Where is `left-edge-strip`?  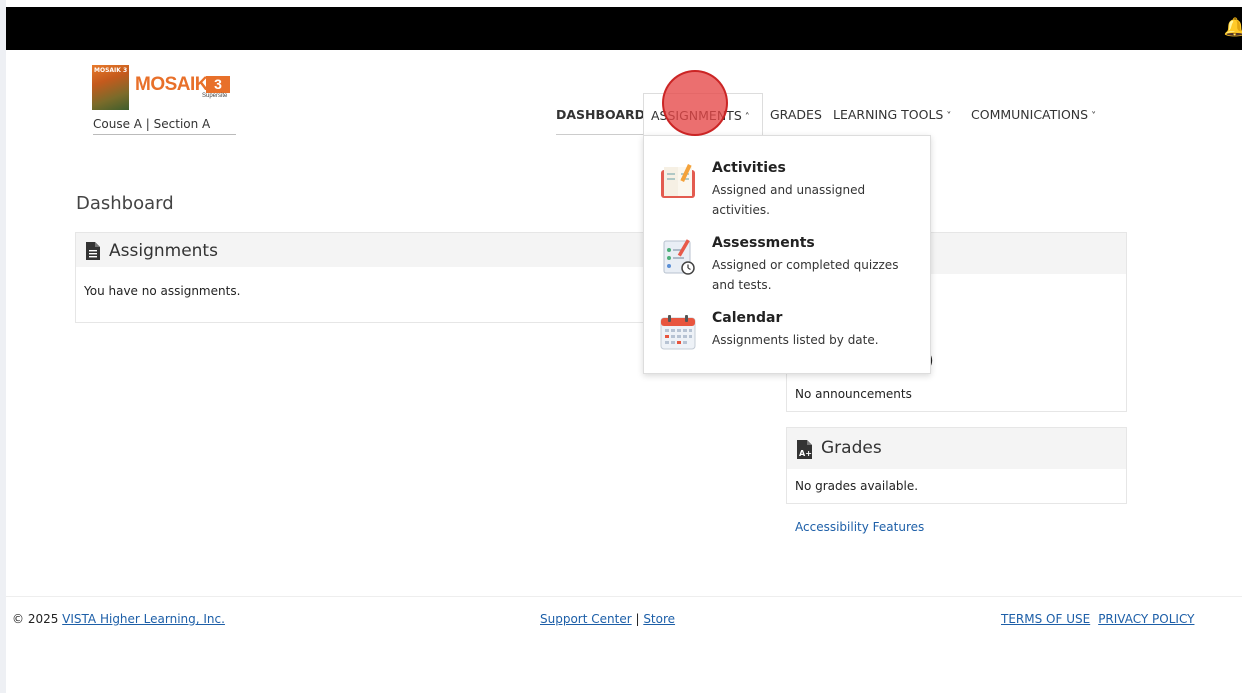
left-edge-strip is located at coordinates (3, 346).